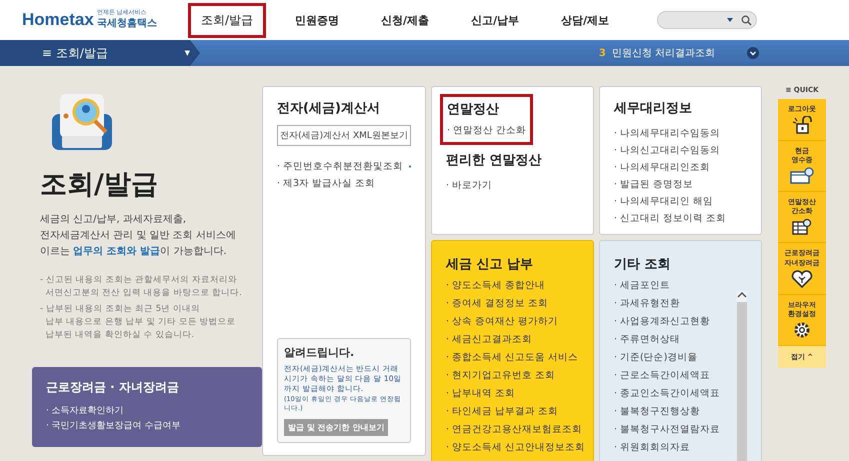 Image resolution: width=849 pixels, height=461 pixels. Describe the element at coordinates (643, 264) in the screenshot. I see `card-title: 기타 조회` at that location.